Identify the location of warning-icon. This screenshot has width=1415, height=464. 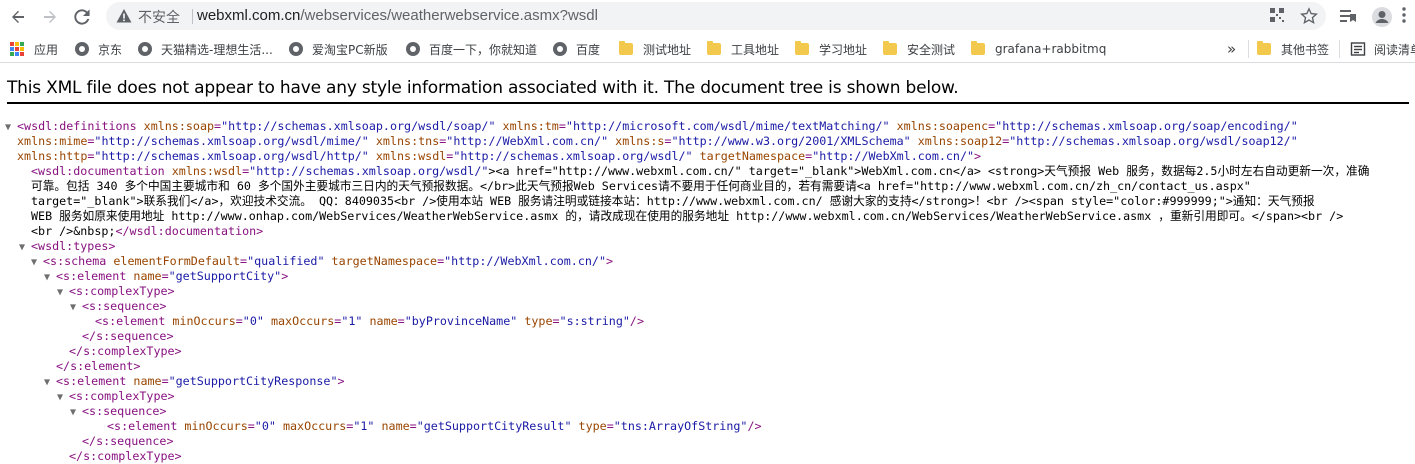
(124, 16).